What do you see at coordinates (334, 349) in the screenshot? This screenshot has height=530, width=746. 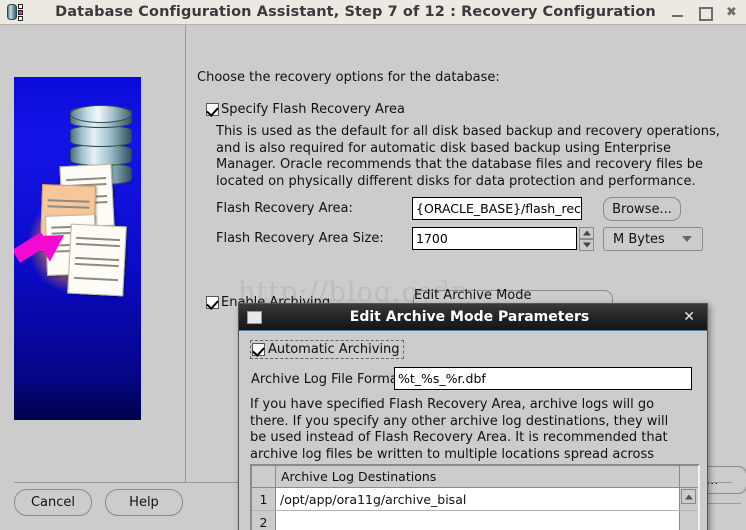 I see `automatic-archiving-label: Automatic Archiving` at bounding box center [334, 349].